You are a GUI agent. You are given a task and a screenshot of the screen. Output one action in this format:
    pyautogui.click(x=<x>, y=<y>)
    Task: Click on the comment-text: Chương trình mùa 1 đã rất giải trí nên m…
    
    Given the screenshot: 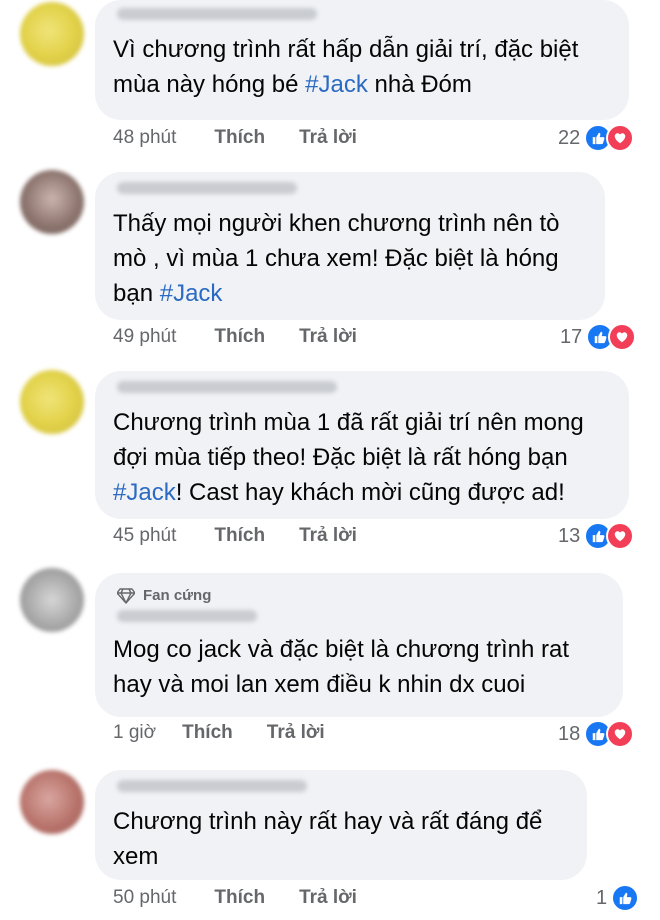 What is the action you would take?
    pyautogui.click(x=348, y=457)
    